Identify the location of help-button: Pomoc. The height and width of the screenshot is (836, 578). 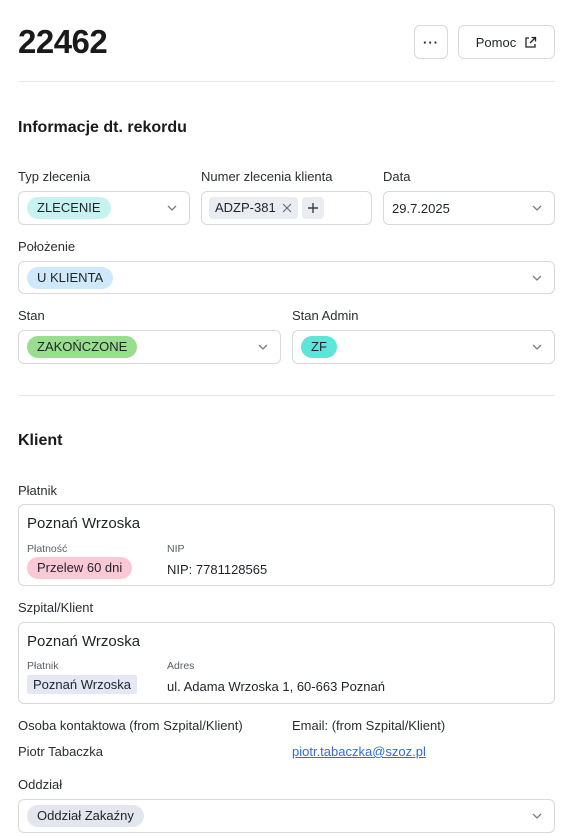
(506, 42).